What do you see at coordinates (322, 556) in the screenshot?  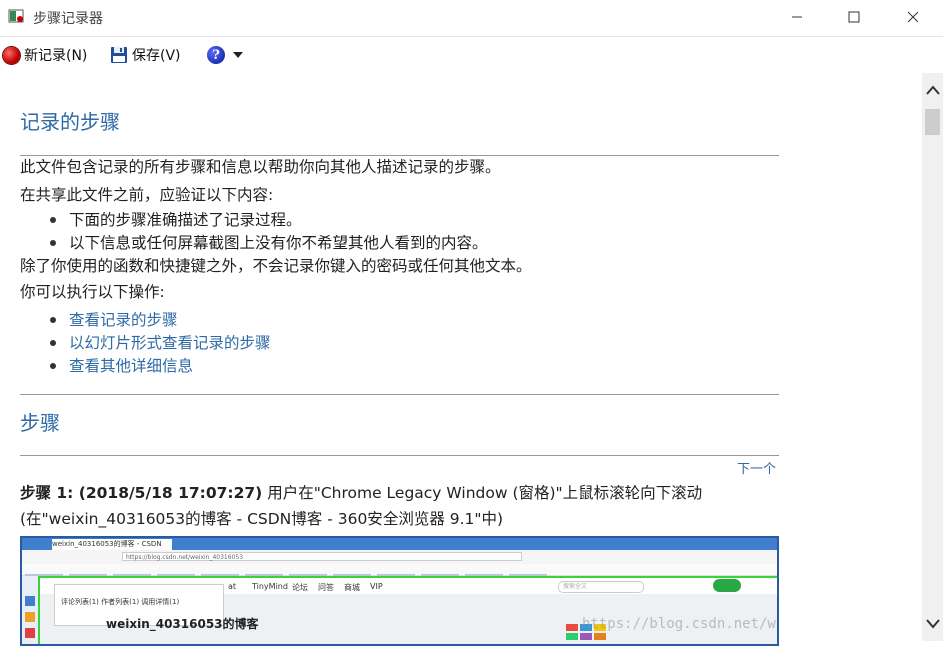 I see `browser-url: https://blog.csdn.net/weixin_40316053` at bounding box center [322, 556].